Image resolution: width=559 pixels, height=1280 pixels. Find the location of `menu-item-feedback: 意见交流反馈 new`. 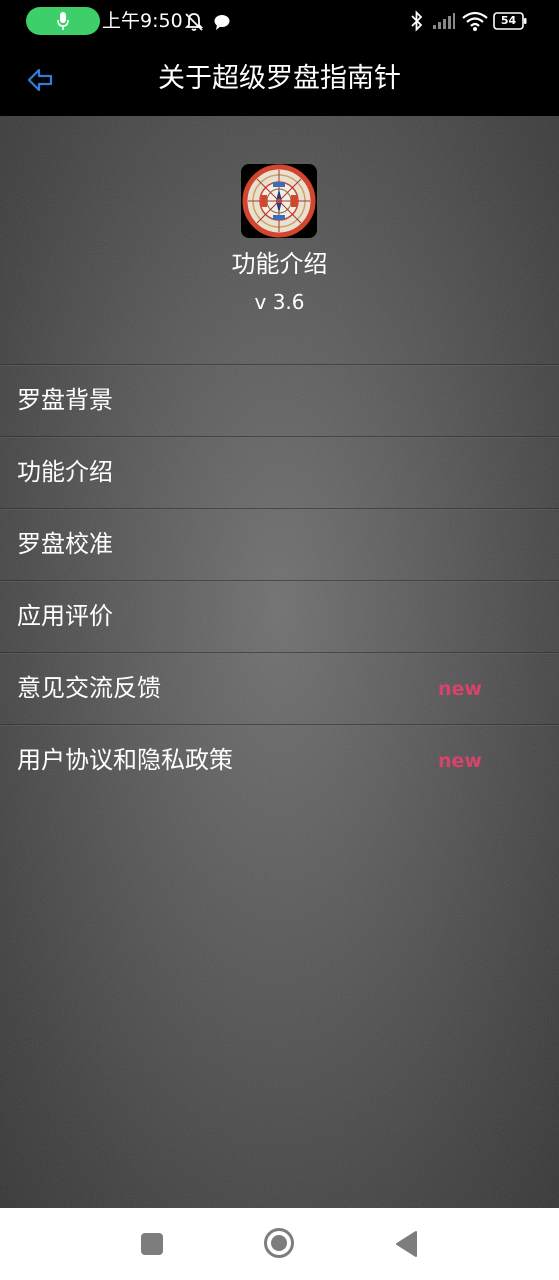

menu-item-feedback: 意见交流反馈 new is located at coordinates (279, 688).